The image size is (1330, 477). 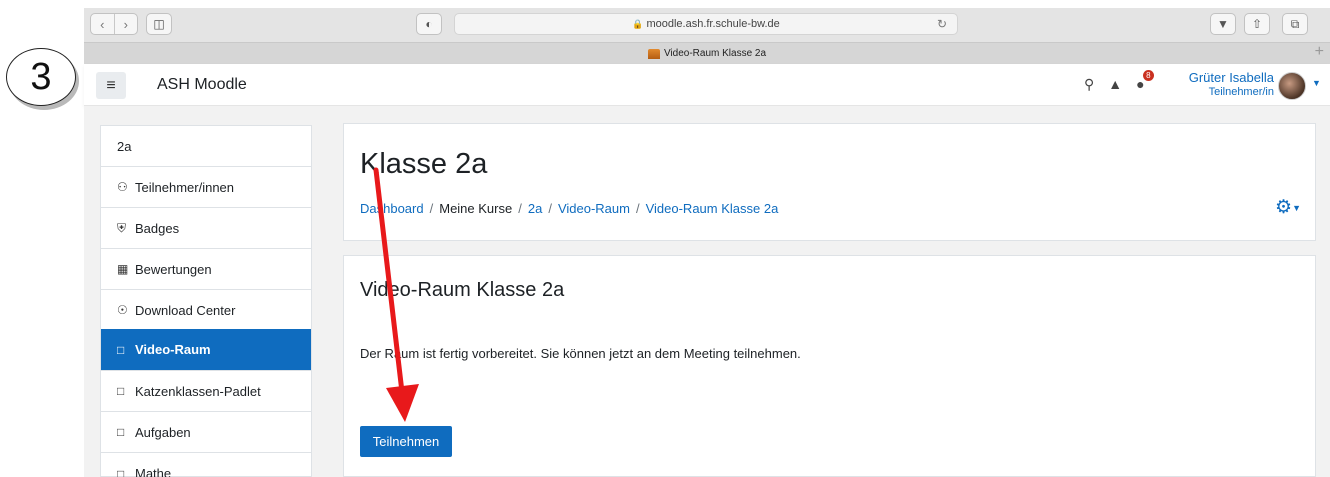 What do you see at coordinates (712, 208) in the screenshot?
I see `breadcrumb-activity: Video-Raum Klasse 2a` at bounding box center [712, 208].